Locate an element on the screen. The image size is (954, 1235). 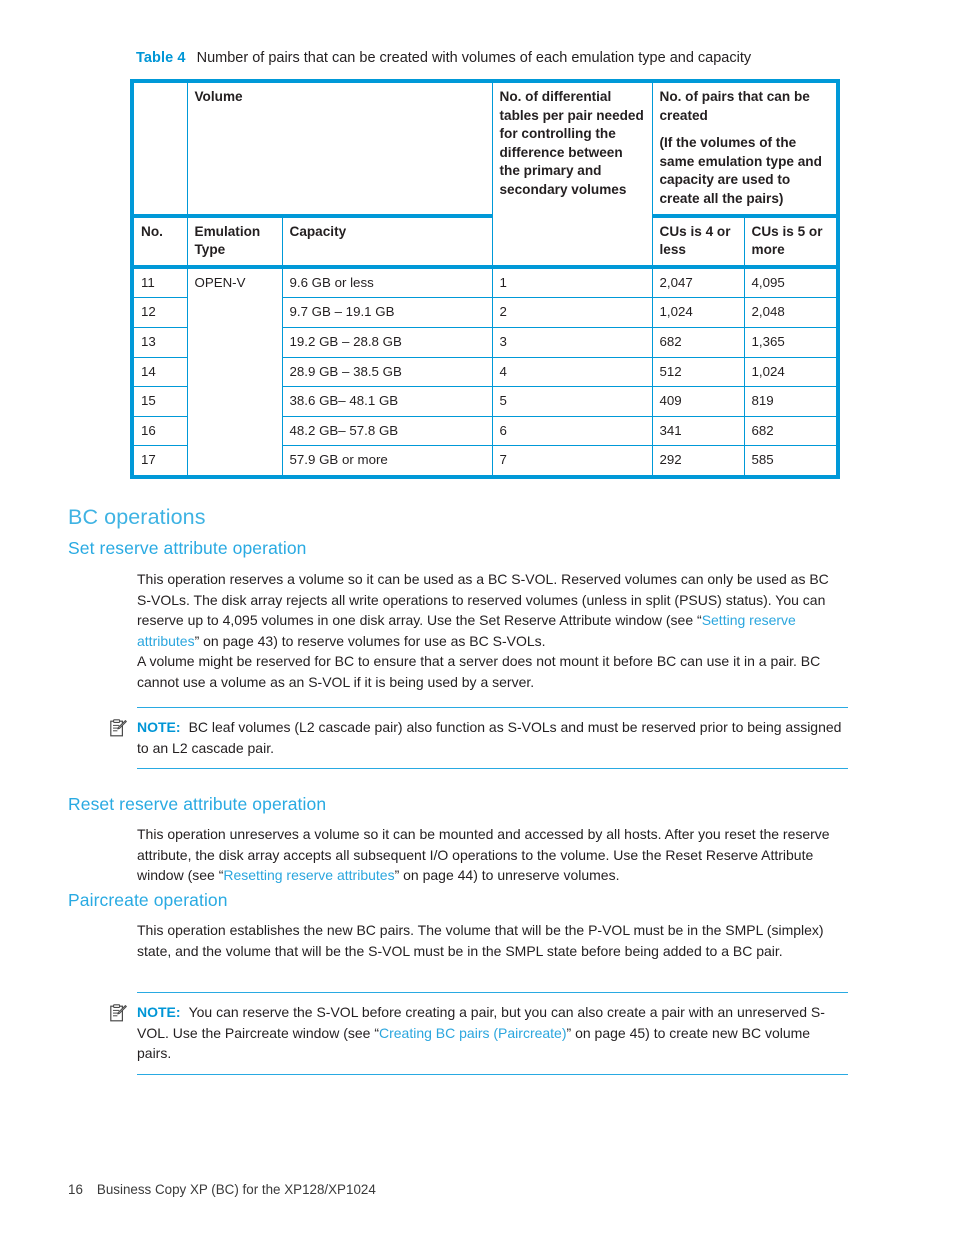
header-cell-cus-4-or-less: CUs is 4 or less is located at coordinates (698, 242).